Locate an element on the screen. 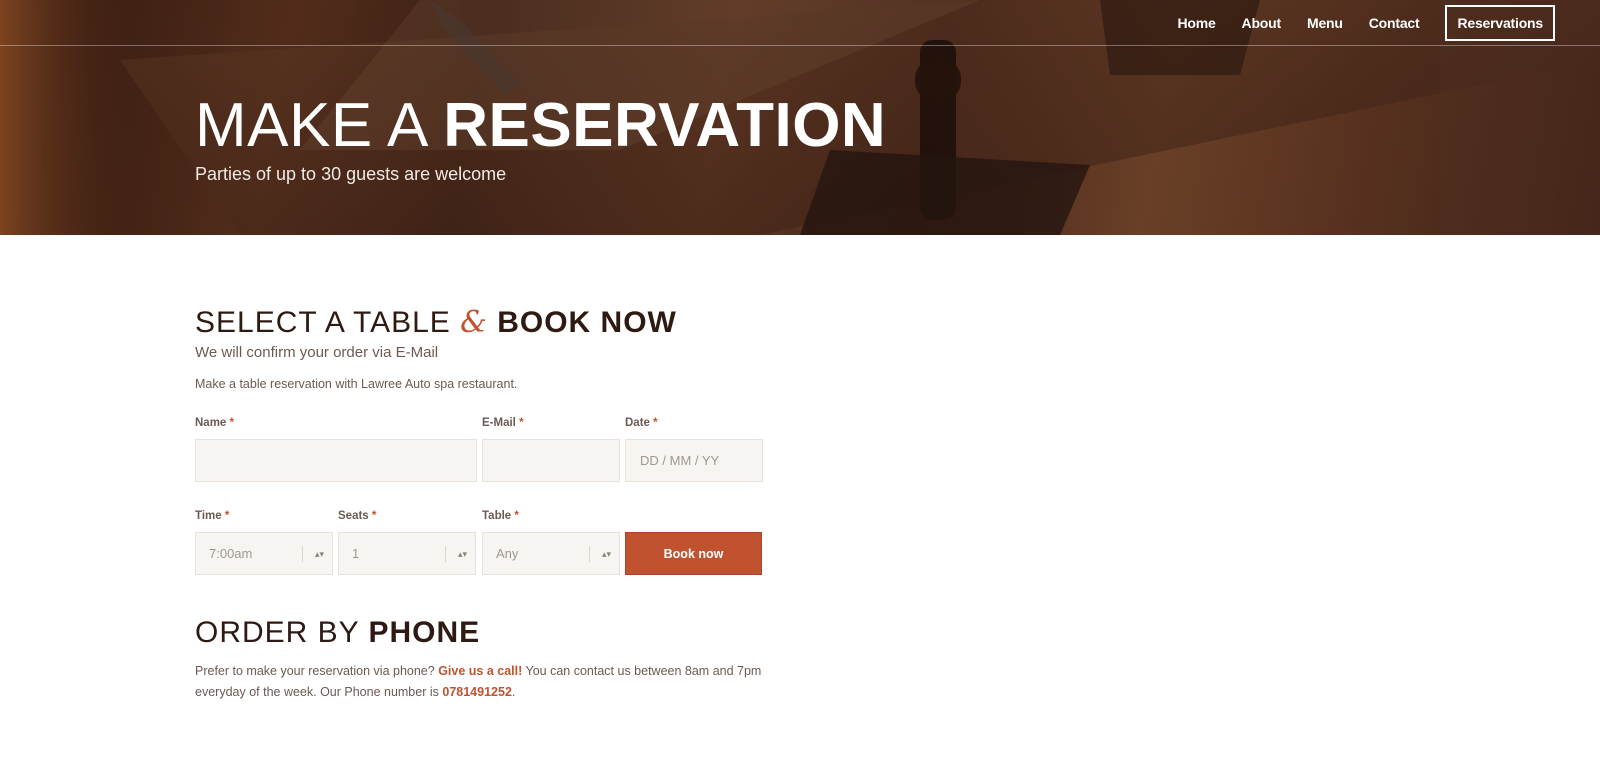 The image size is (1600, 757). seats-field-group: Seats * 1 ▴▾ is located at coordinates (407, 541).